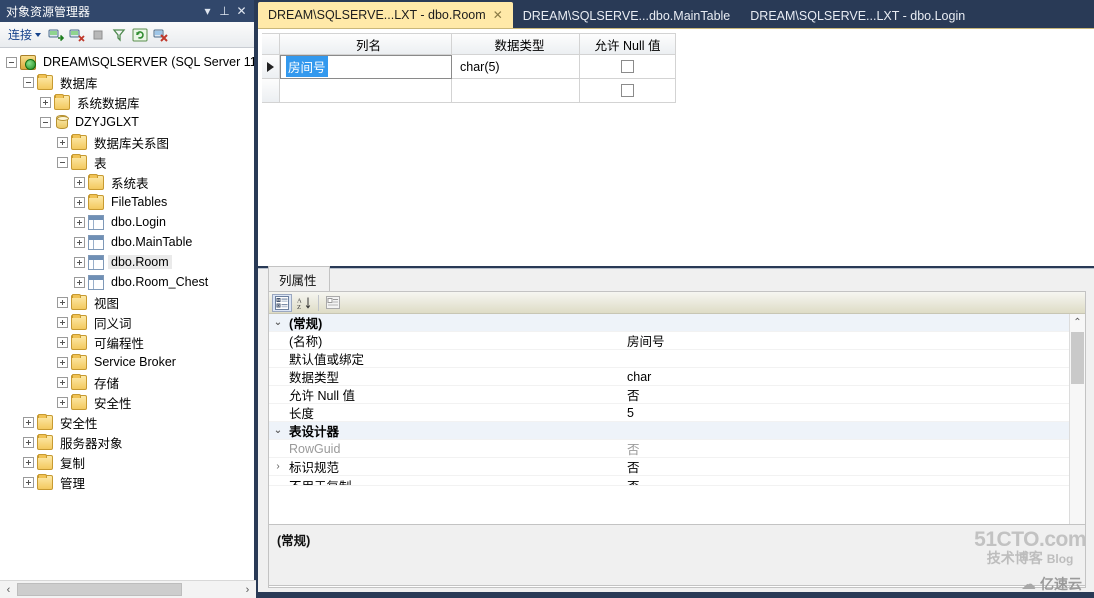 This screenshot has height=598, width=1094. What do you see at coordinates (299, 279) in the screenshot?
I see `tab-column-properties: 列属性` at bounding box center [299, 279].